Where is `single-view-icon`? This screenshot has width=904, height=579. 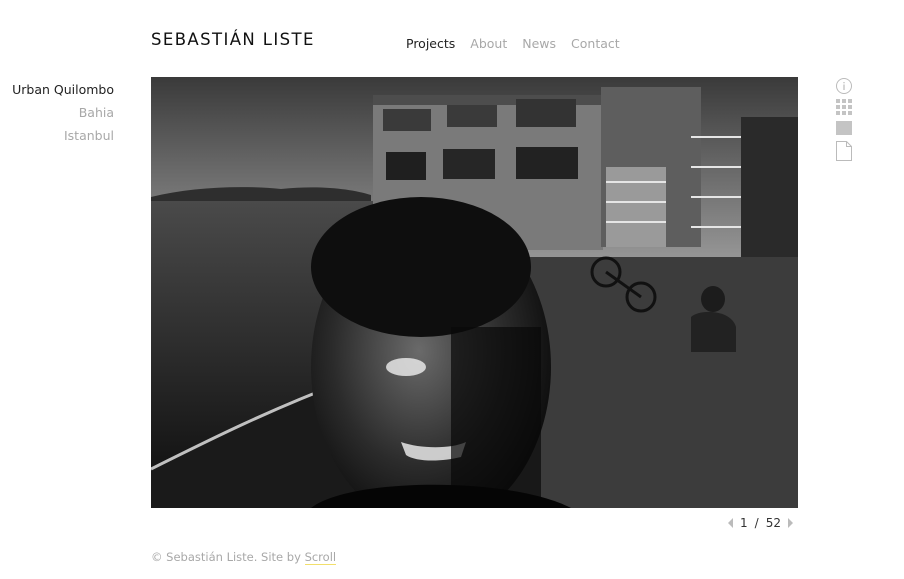
single-view-icon is located at coordinates (844, 128).